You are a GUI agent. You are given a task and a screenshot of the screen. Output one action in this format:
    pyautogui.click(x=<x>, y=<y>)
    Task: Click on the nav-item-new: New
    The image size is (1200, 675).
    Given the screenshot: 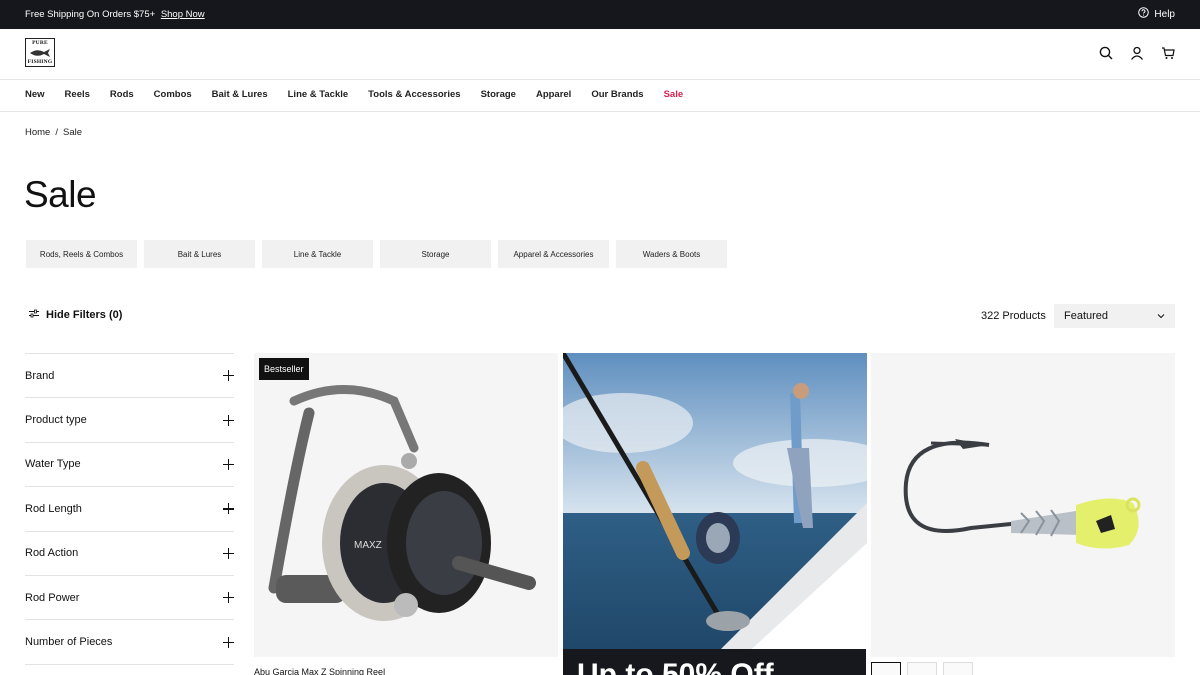 What is the action you would take?
    pyautogui.click(x=35, y=94)
    